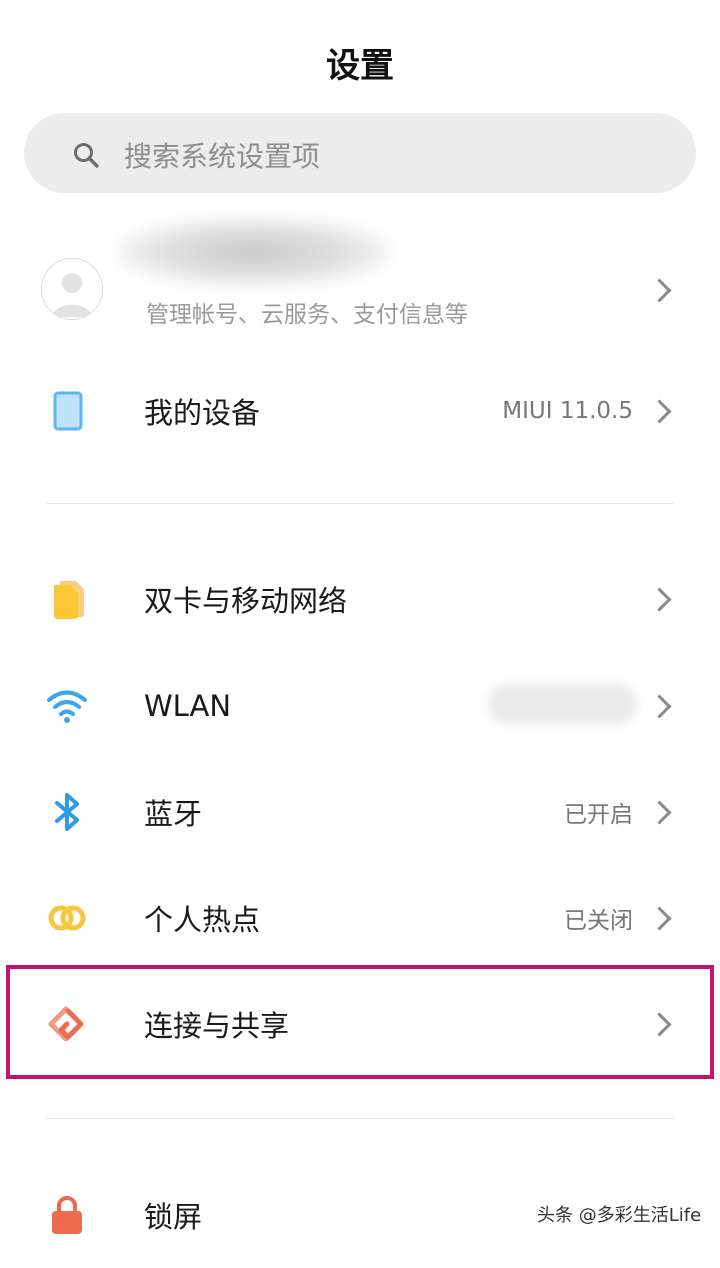 This screenshot has width=720, height=1268. Describe the element at coordinates (307, 315) in the screenshot. I see `account-subtitle: 管理帐号、云服务、支付信息等` at that location.